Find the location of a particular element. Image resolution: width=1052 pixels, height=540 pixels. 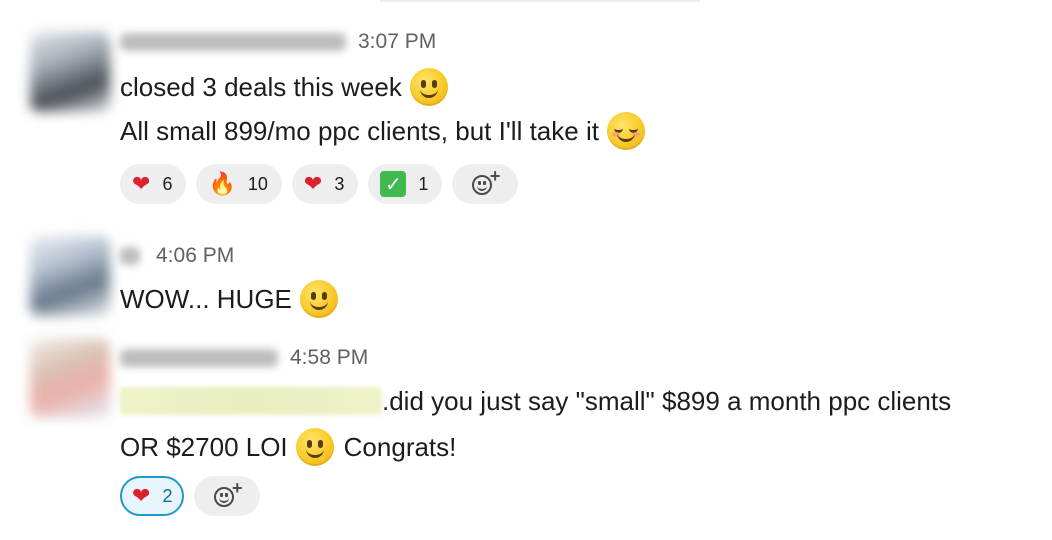

reaction-heart: ❤ 6 is located at coordinates (153, 184).